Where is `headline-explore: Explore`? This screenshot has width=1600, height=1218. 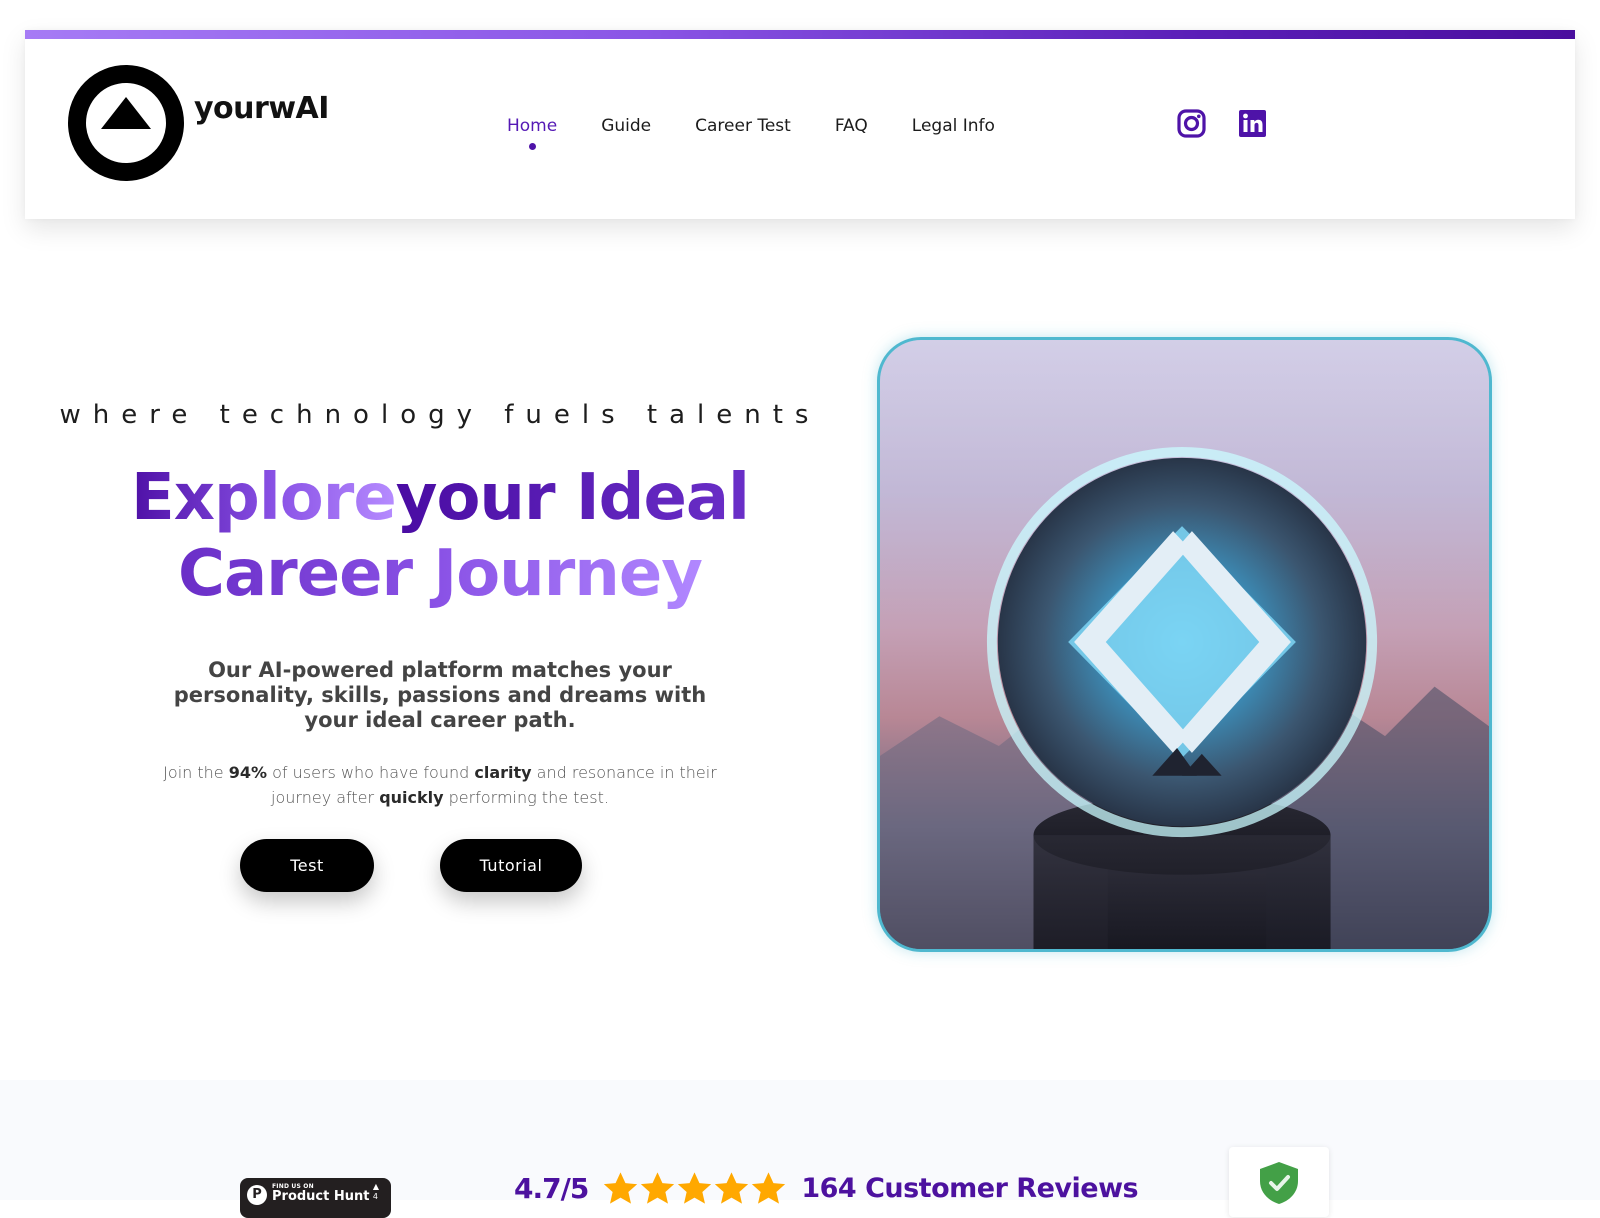 headline-explore: Explore is located at coordinates (264, 498).